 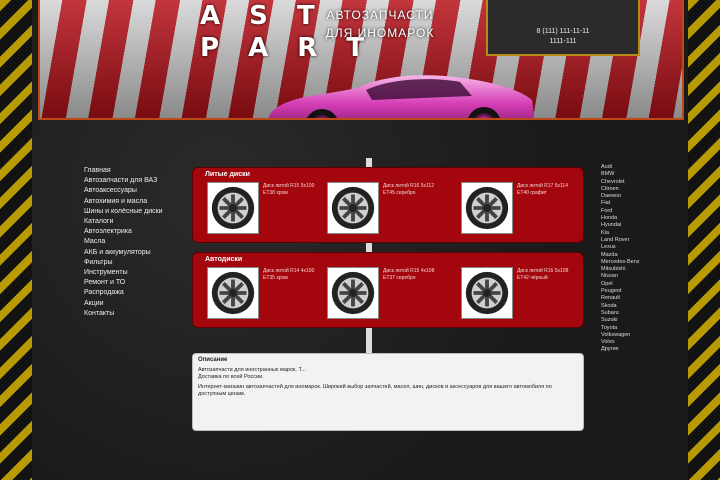 What do you see at coordinates (636, 247) in the screenshot?
I see `brand-link: Lexus` at bounding box center [636, 247].